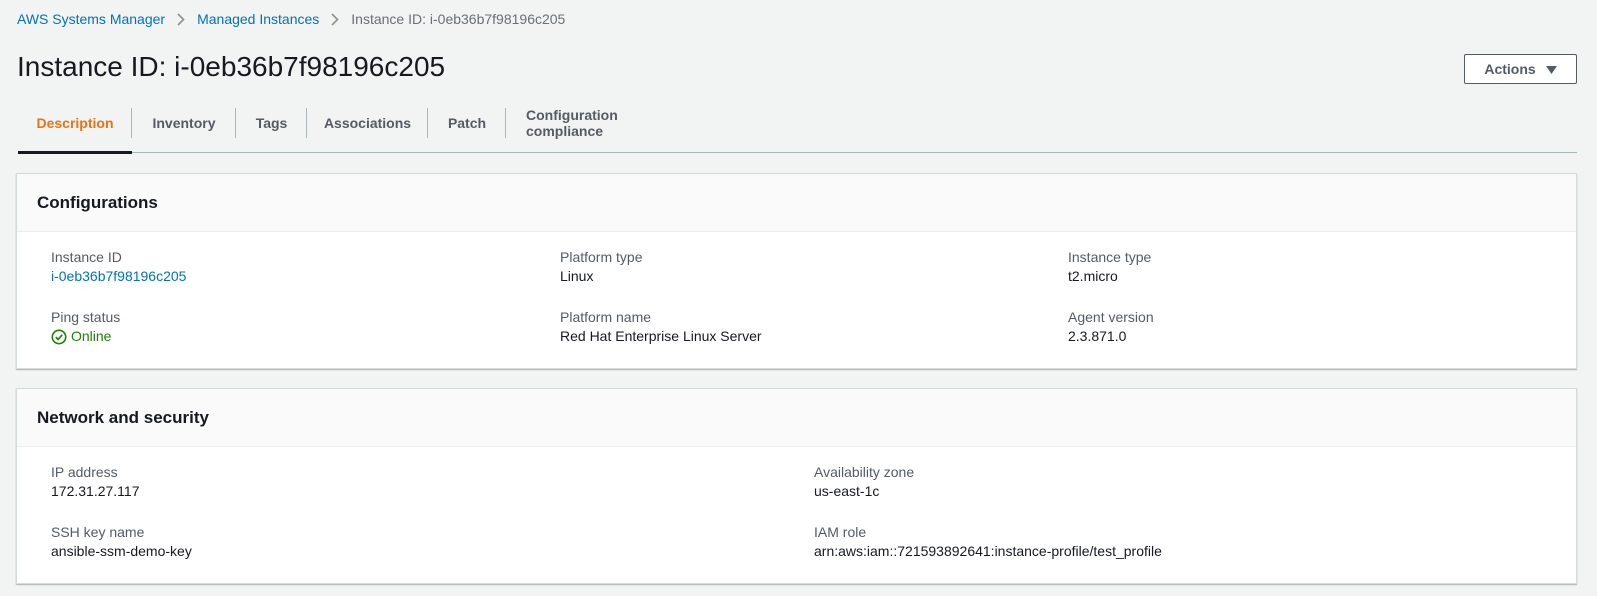 The width and height of the screenshot is (1597, 596). I want to click on tab-patch: Patch, so click(467, 129).